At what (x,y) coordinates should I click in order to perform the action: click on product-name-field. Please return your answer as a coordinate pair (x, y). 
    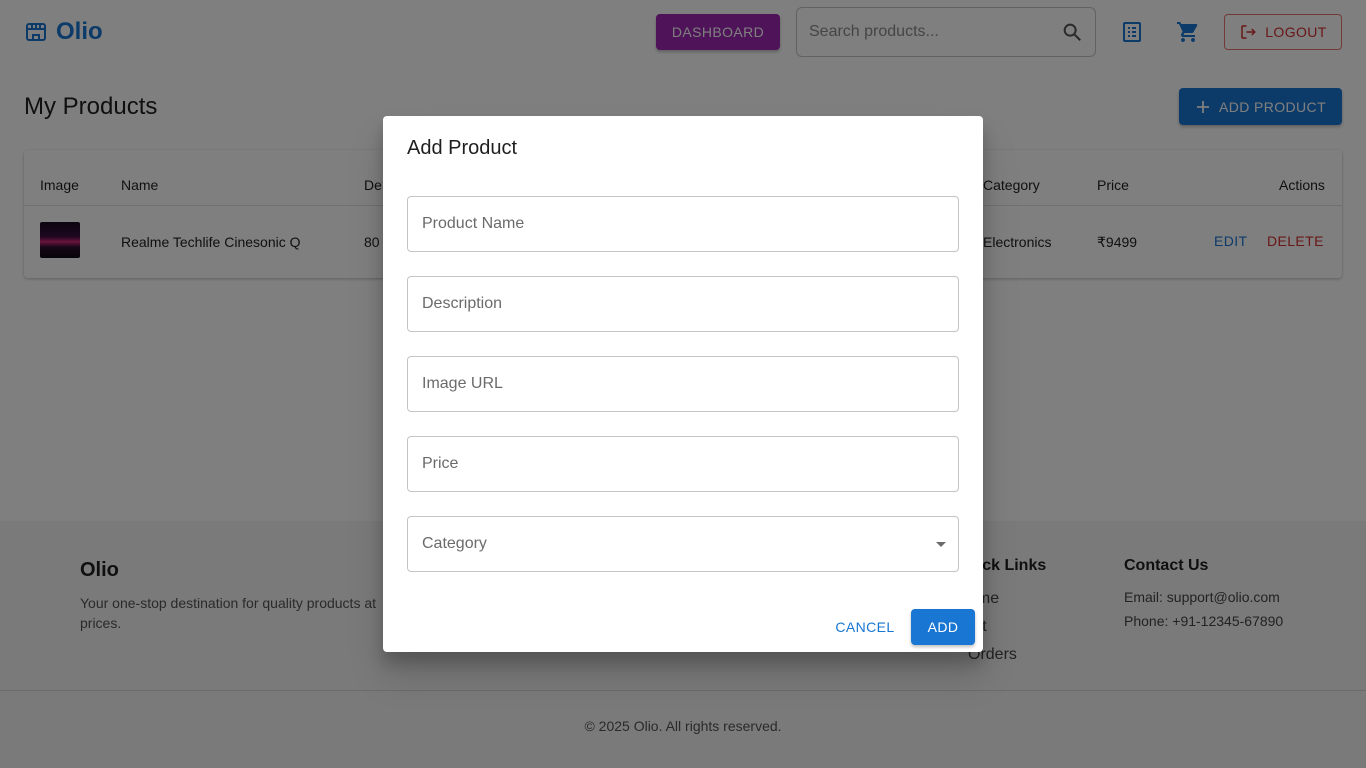
    Looking at the image, I should click on (683, 224).